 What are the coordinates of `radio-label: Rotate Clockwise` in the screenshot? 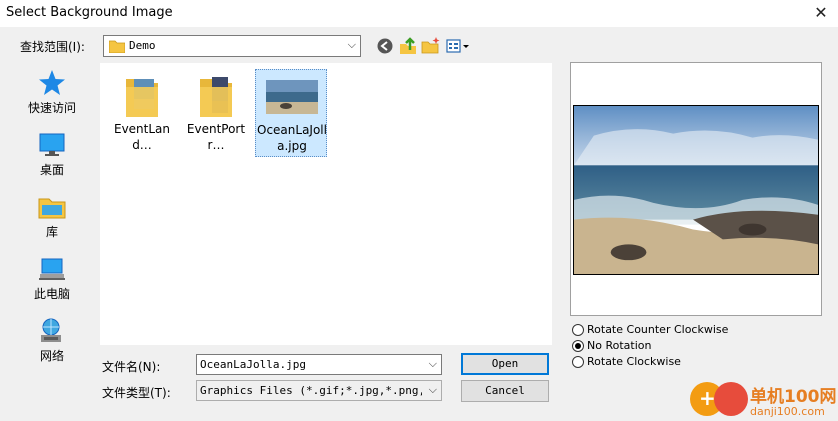 It's located at (634, 361).